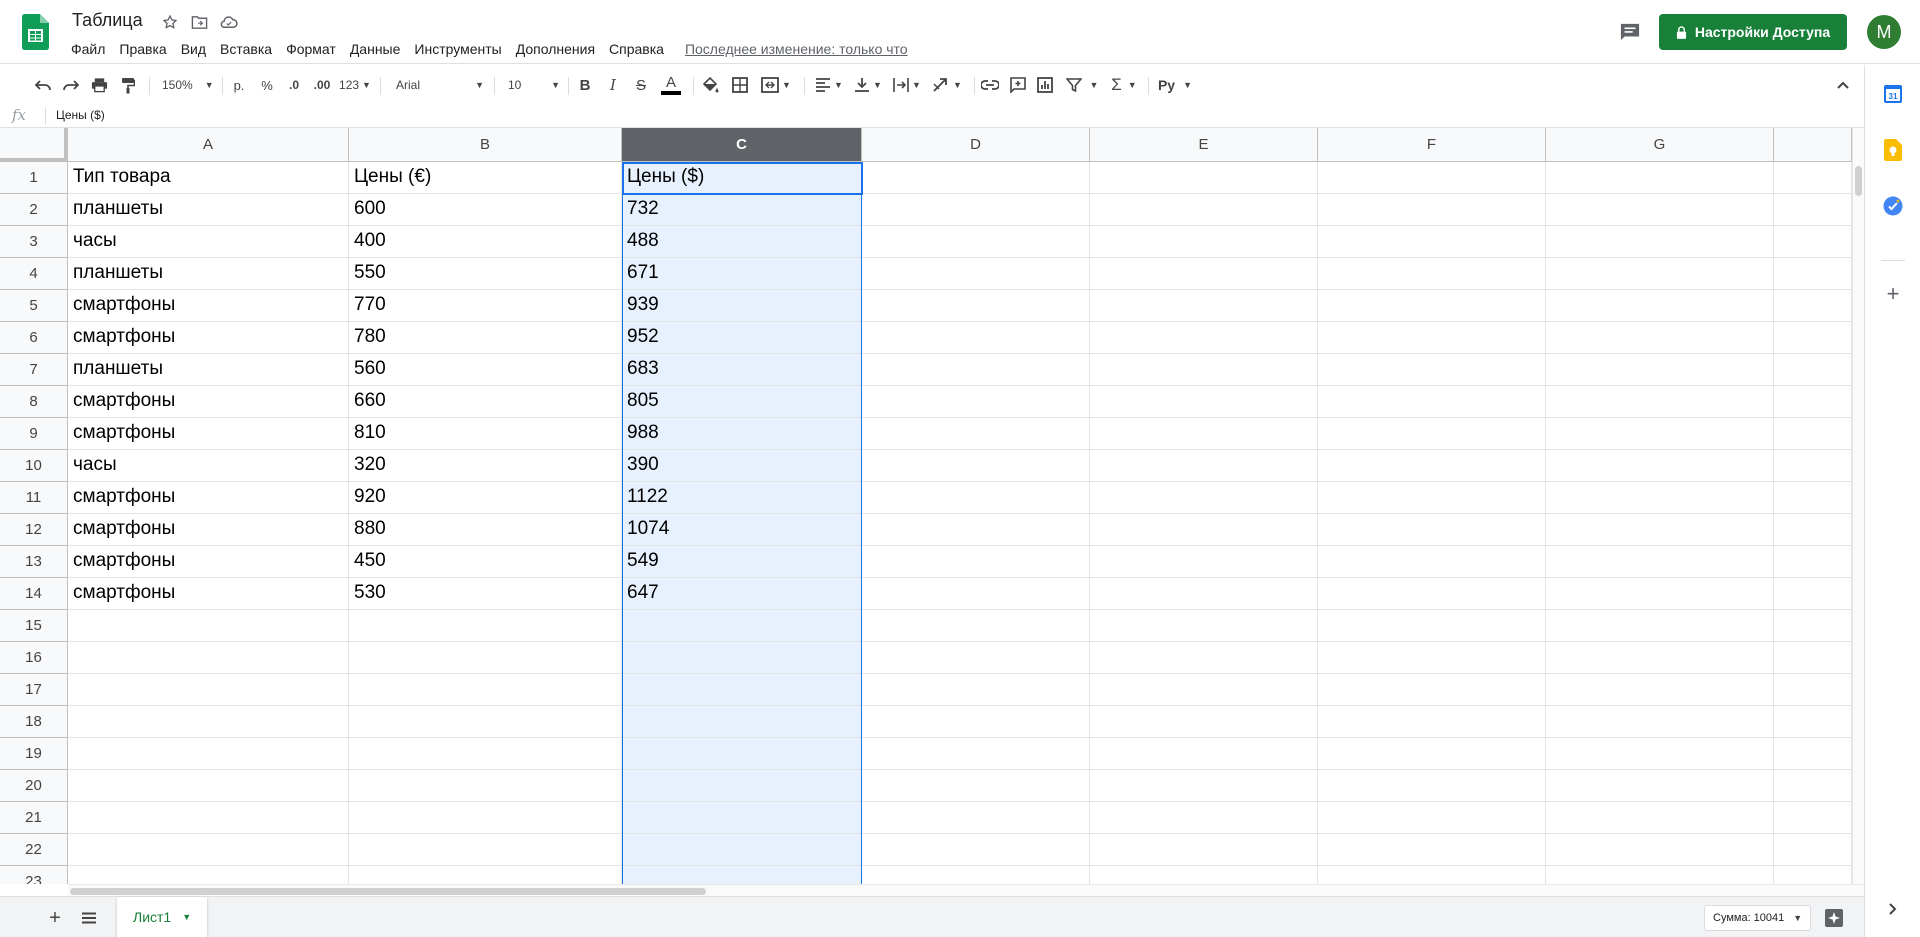 The image size is (1920, 937). I want to click on cell-d21, so click(976, 818).